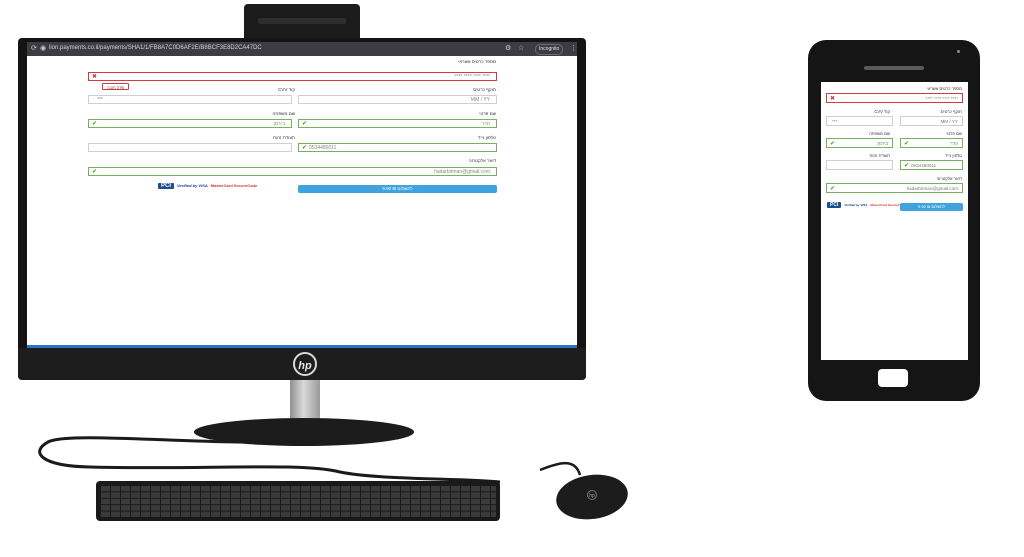  I want to click on phone-id-input, so click(859, 165).